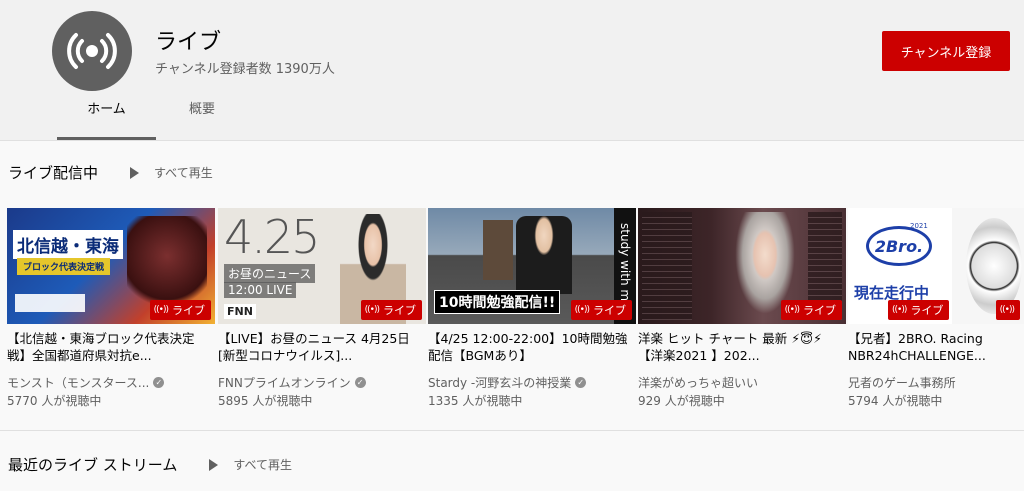 This screenshot has height=491, width=1024. What do you see at coordinates (322, 266) in the screenshot?
I see `video-thumbnail: 4.25 お昼のニュース 12:00 LIVE FNN ((•)) ライブ` at bounding box center [322, 266].